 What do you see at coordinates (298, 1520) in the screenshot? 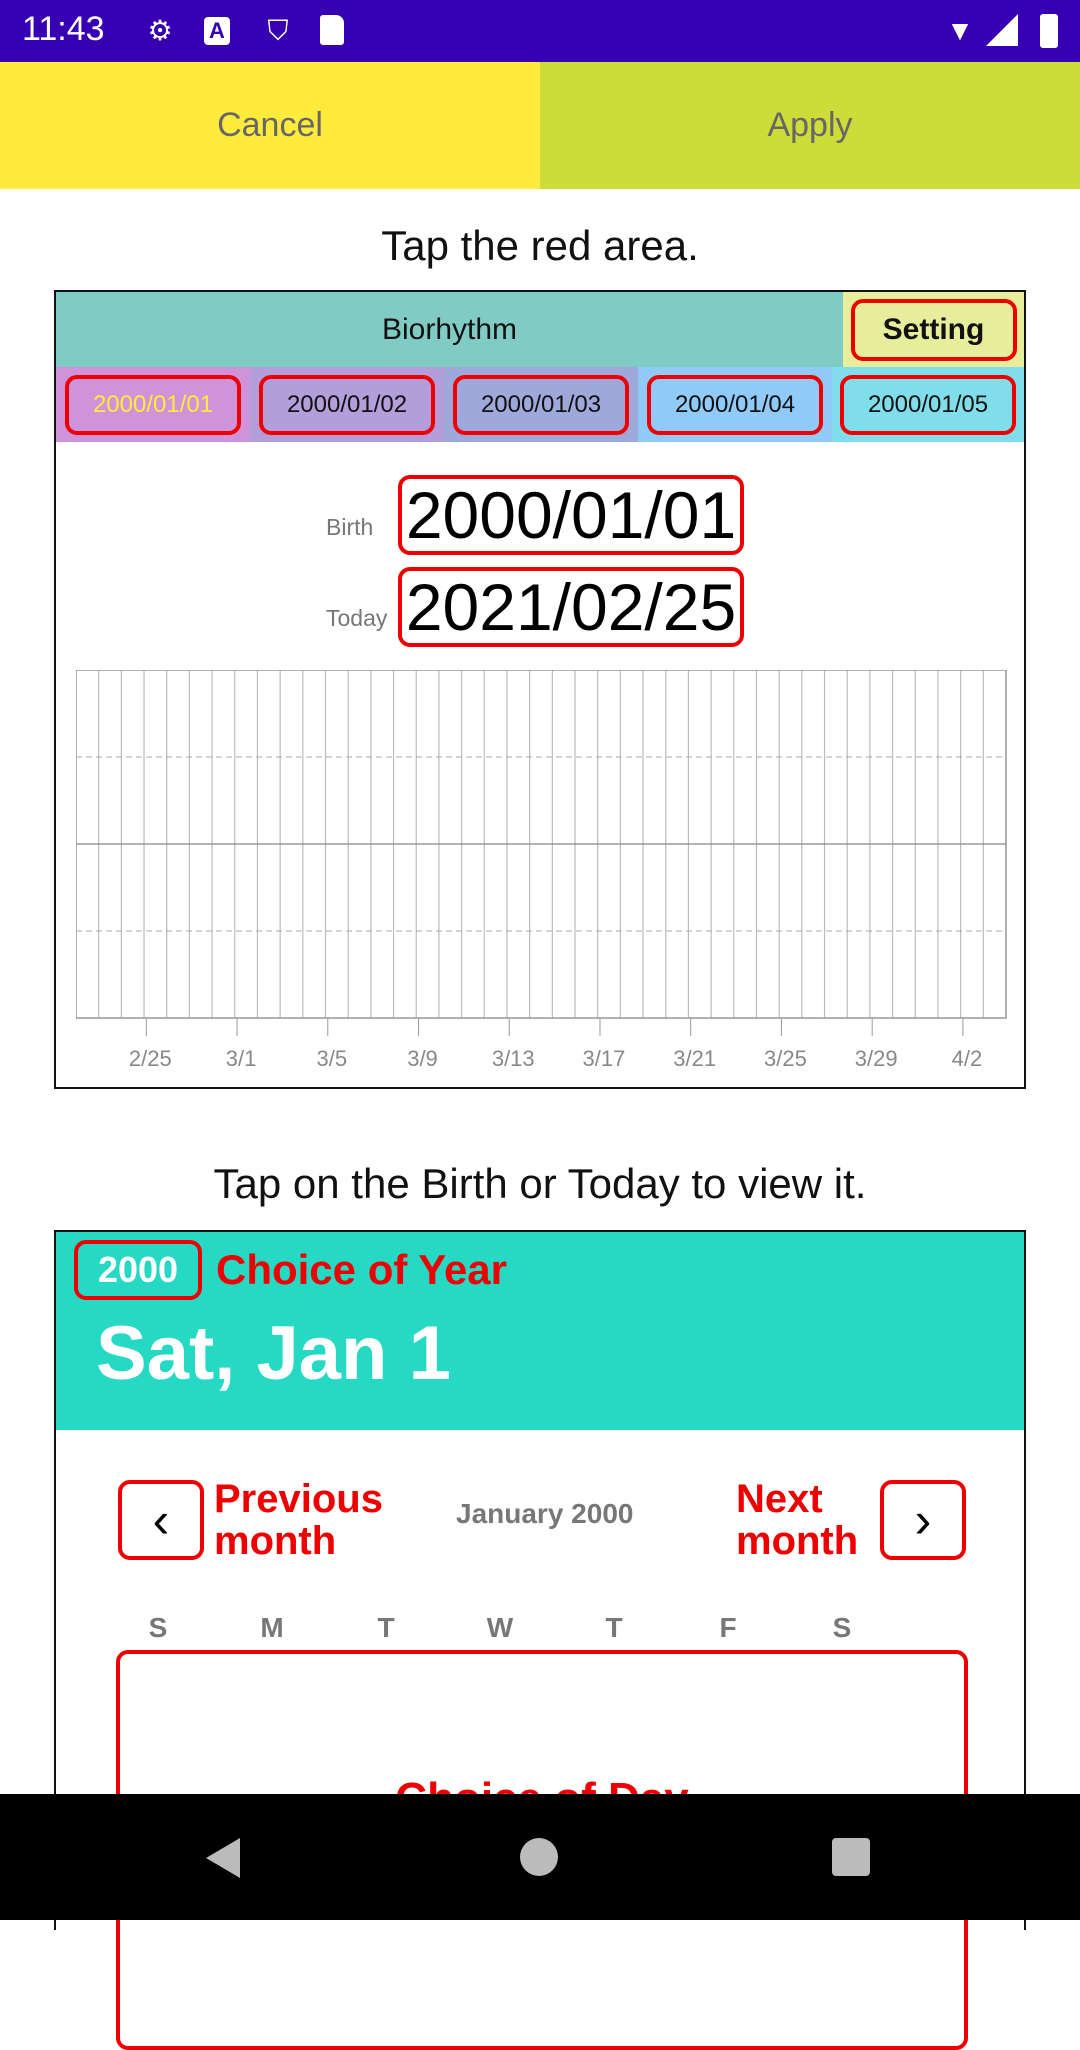
I see `previous-month-note: Previous month` at bounding box center [298, 1520].